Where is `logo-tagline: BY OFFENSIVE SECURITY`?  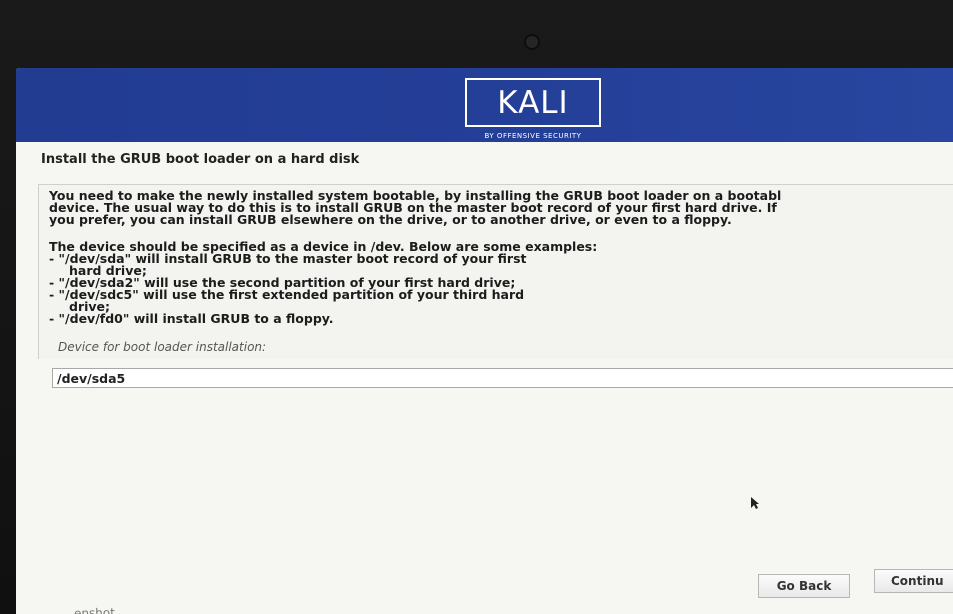
logo-tagline: BY OFFENSIVE SECURITY is located at coordinates (533, 136).